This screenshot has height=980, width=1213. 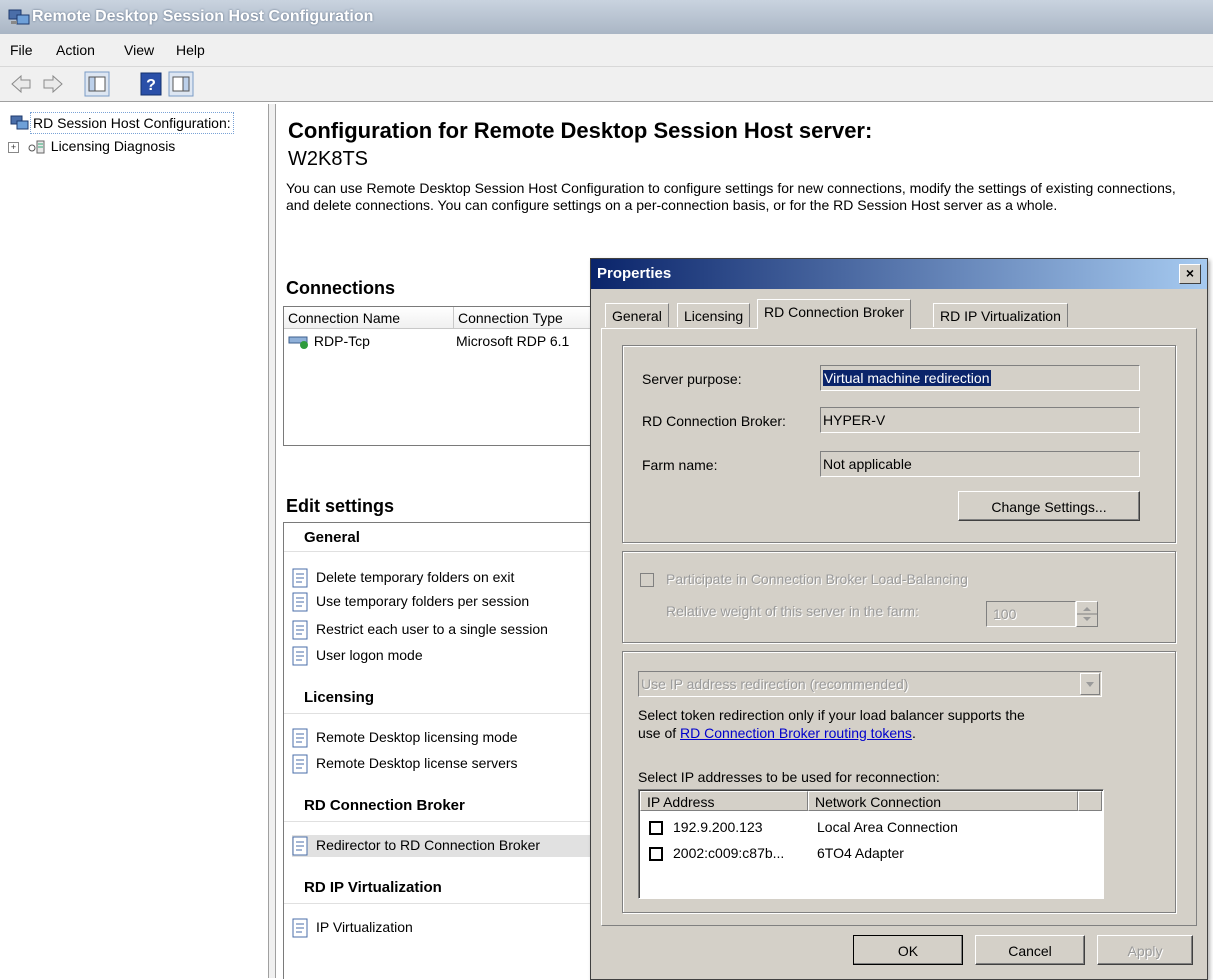 What do you see at coordinates (980, 464) in the screenshot?
I see `farm-name-field: Not applicable` at bounding box center [980, 464].